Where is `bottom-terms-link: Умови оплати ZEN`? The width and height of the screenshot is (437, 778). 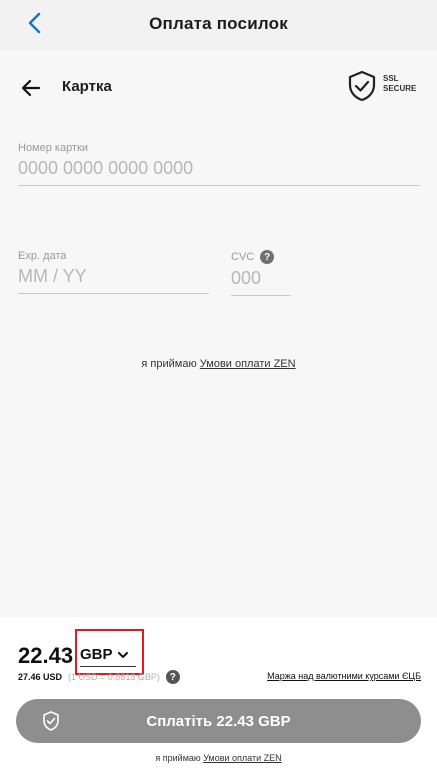 bottom-terms-link: Умови оплати ZEN is located at coordinates (242, 758).